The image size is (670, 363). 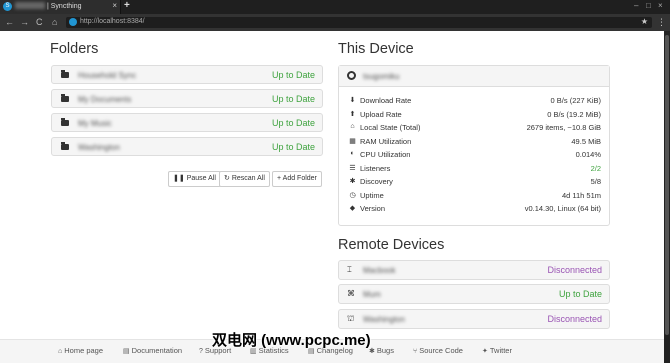 I want to click on window-minimize-icon: –, so click(x=636, y=5).